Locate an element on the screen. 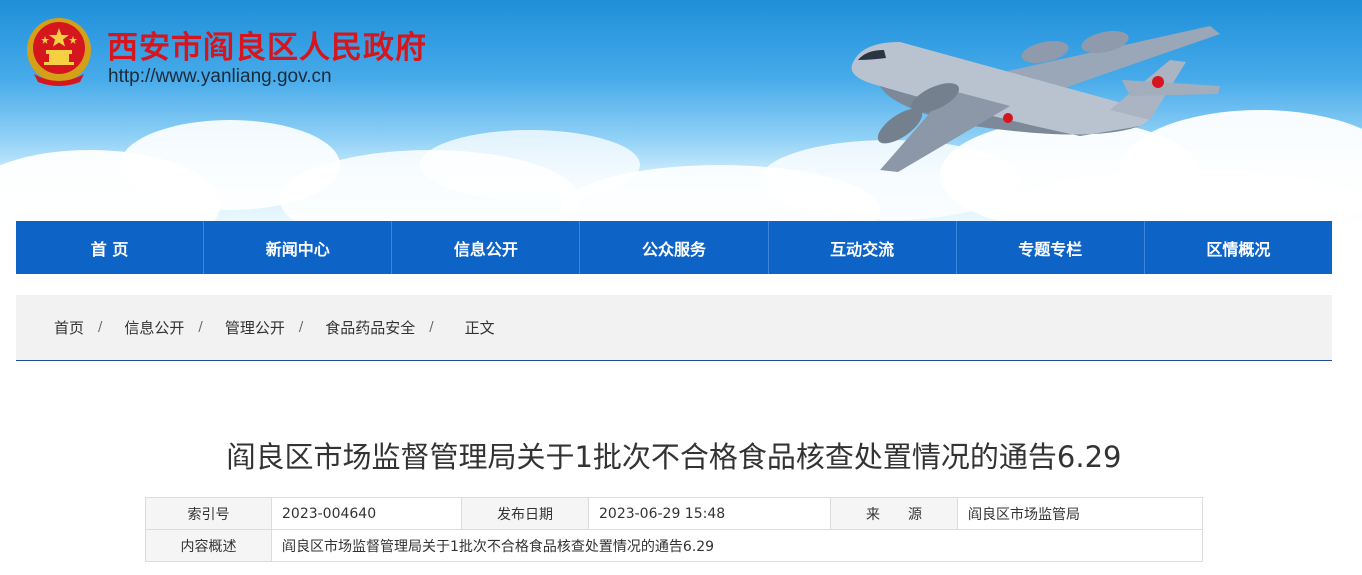  nav-item-interaction: 互动交流 is located at coordinates (863, 247).